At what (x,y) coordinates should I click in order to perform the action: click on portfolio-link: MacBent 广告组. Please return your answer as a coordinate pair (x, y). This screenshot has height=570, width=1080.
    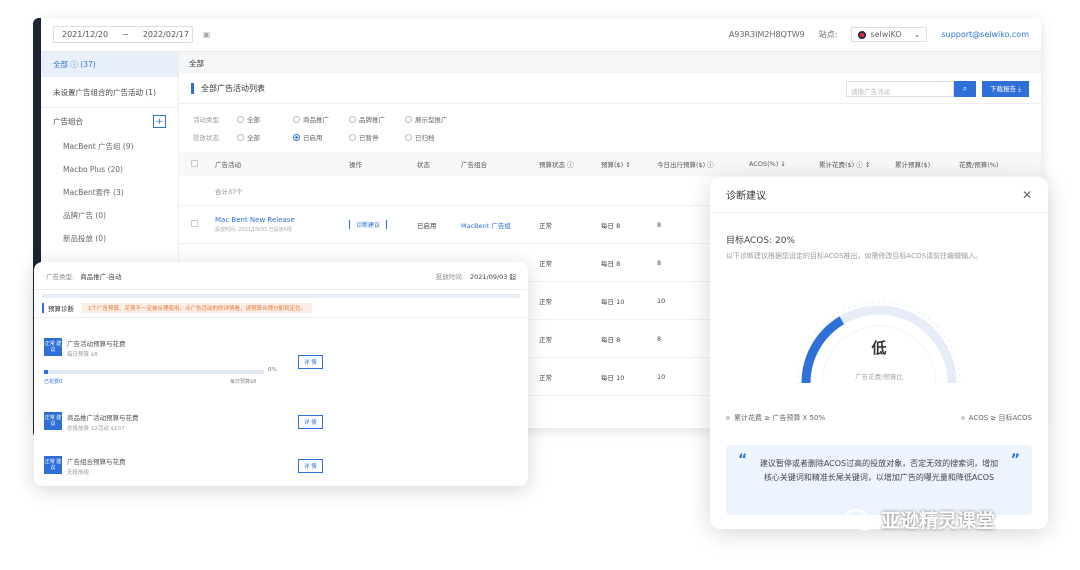
    Looking at the image, I should click on (494, 225).